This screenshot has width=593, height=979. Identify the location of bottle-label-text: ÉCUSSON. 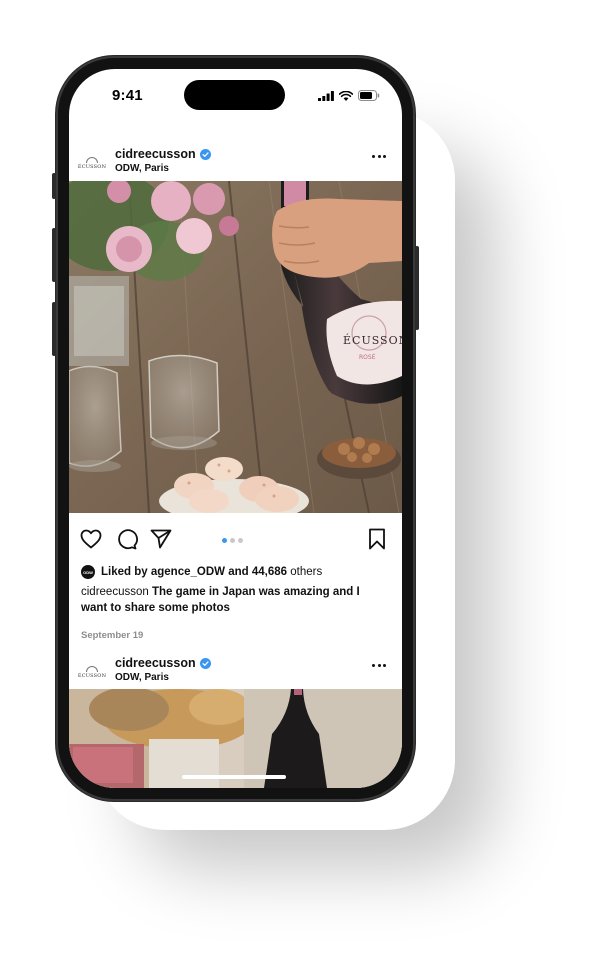
(372, 340).